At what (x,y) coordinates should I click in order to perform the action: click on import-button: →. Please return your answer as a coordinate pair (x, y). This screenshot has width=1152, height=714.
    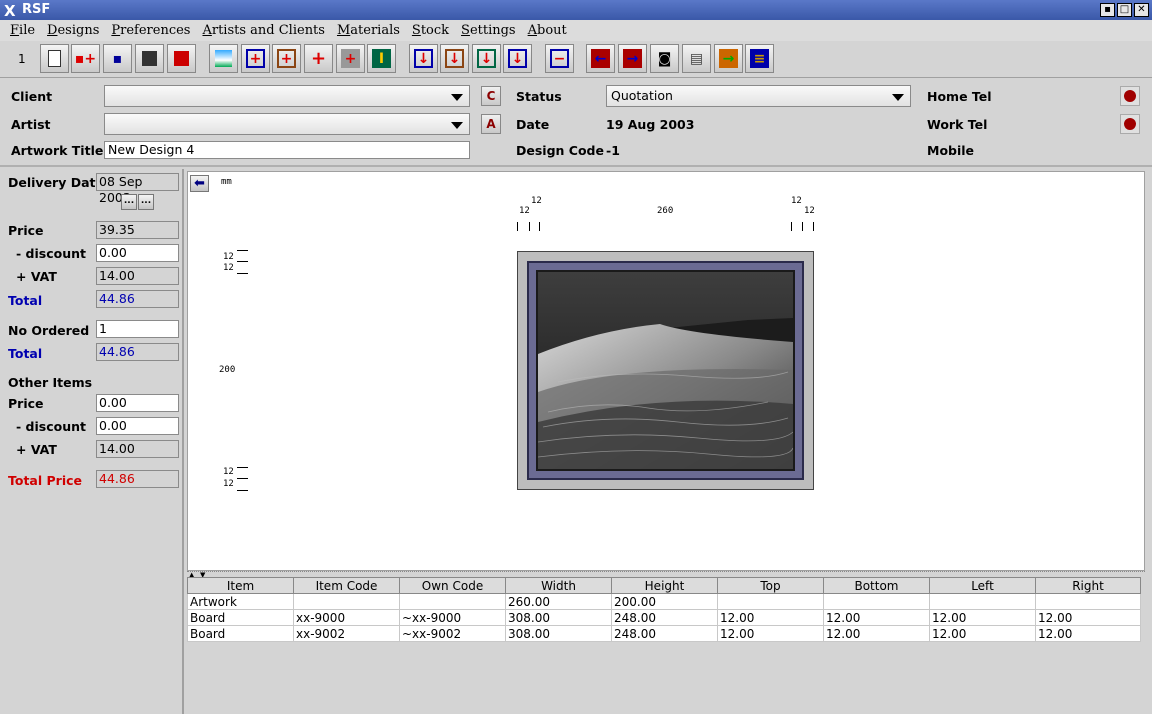
    Looking at the image, I should click on (728, 58).